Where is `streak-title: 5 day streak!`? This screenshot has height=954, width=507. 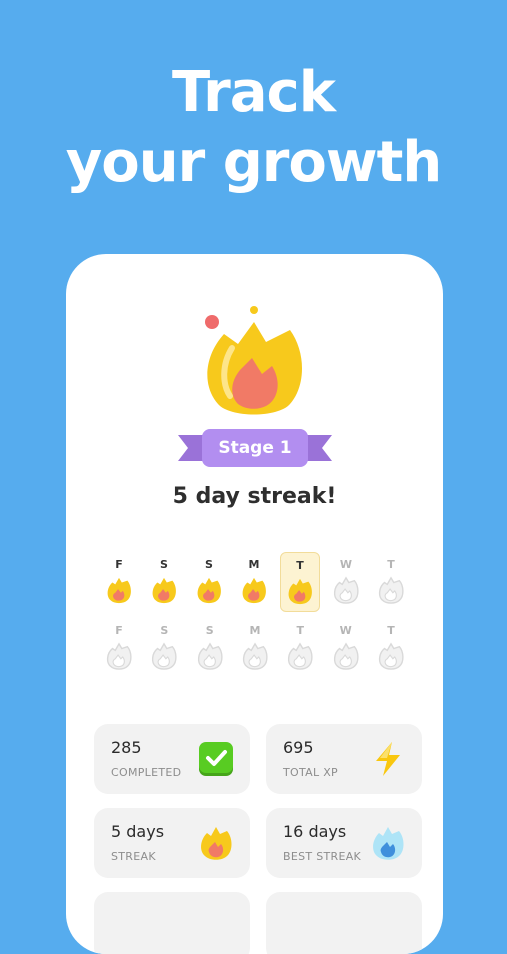
streak-title: 5 day streak! is located at coordinates (254, 496).